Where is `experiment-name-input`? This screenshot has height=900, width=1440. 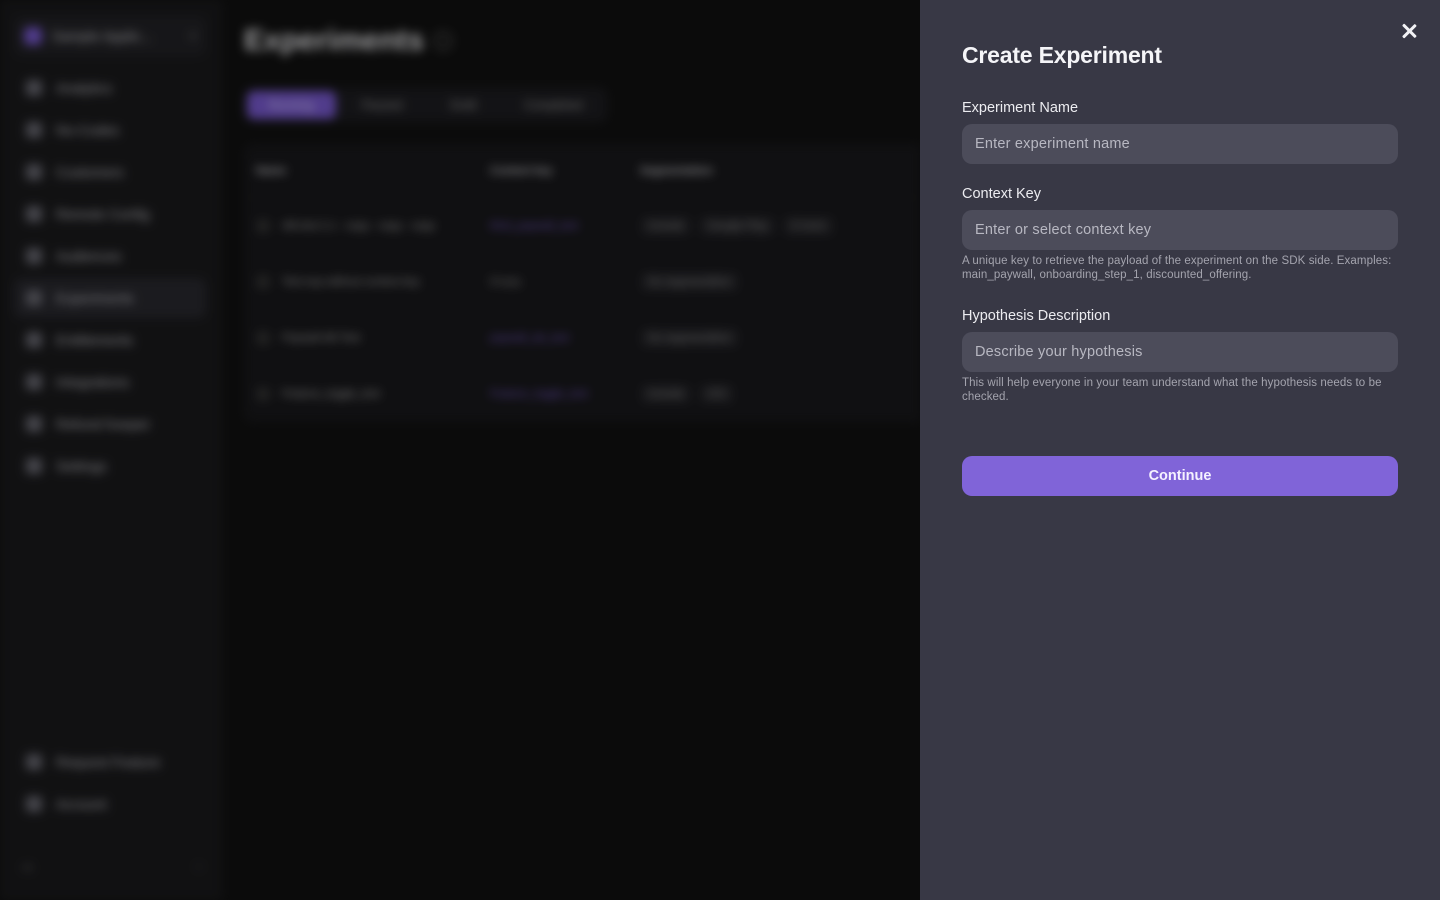
experiment-name-input is located at coordinates (1180, 144).